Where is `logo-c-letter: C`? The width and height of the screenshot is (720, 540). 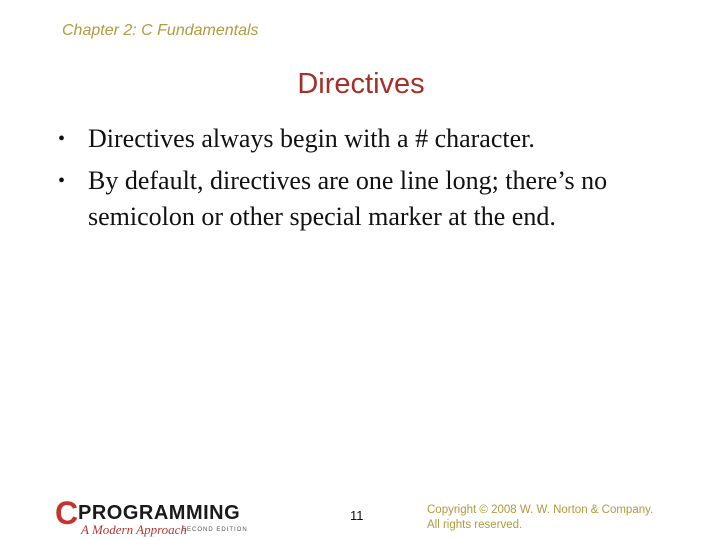
logo-c-letter: C is located at coordinates (67, 513).